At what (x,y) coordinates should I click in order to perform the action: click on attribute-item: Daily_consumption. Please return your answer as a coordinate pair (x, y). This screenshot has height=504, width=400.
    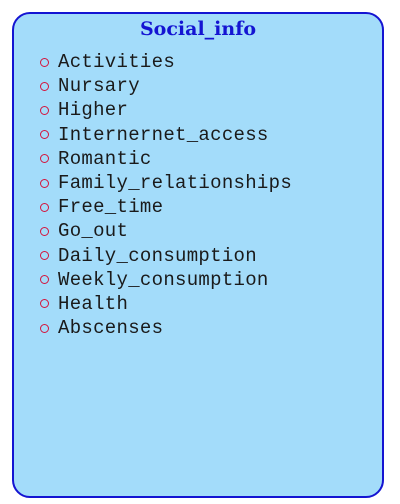
    Looking at the image, I should click on (166, 256).